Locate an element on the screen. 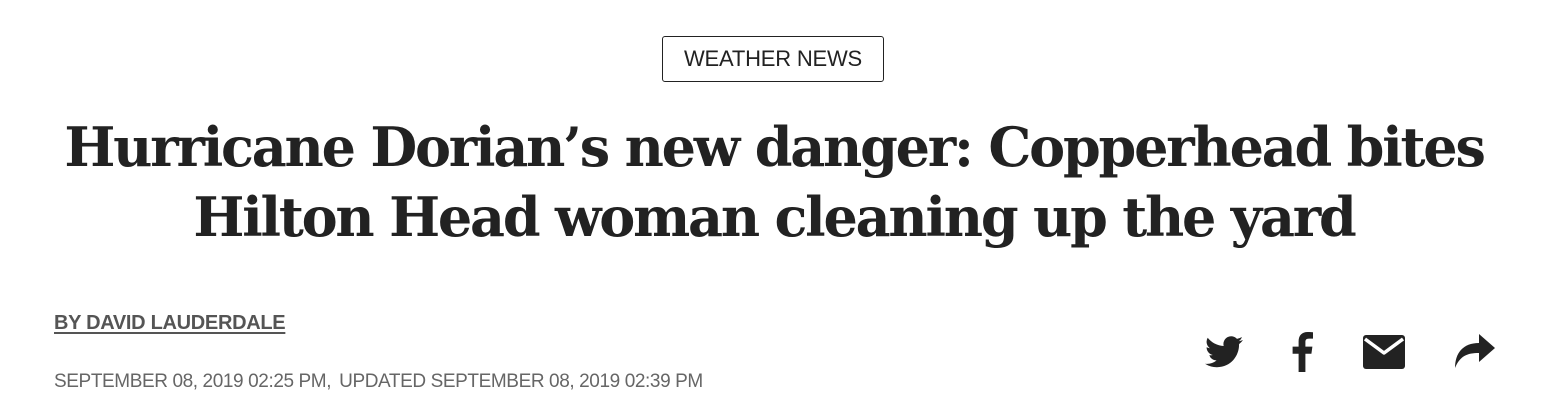  share-arrow-icon is located at coordinates (1475, 351).